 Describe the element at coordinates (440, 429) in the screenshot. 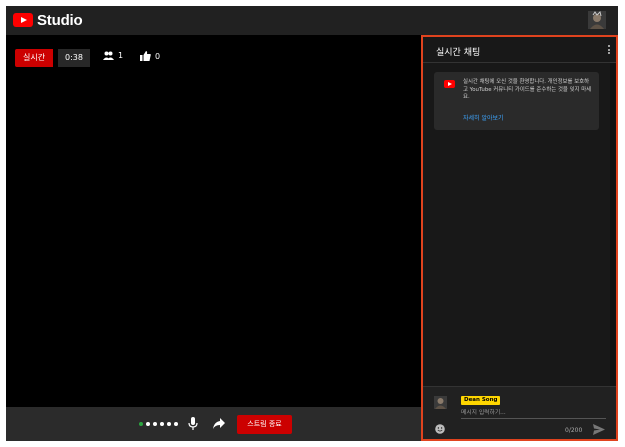

I see `emoji-icon` at that location.